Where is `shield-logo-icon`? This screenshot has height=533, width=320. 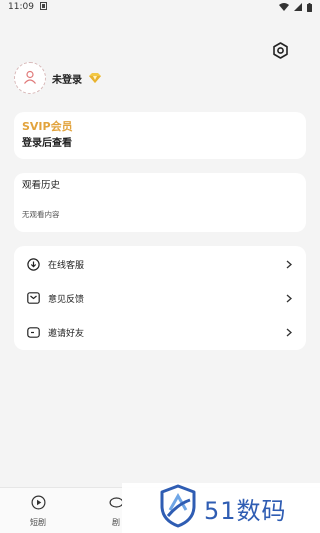 shield-logo-icon is located at coordinates (178, 508).